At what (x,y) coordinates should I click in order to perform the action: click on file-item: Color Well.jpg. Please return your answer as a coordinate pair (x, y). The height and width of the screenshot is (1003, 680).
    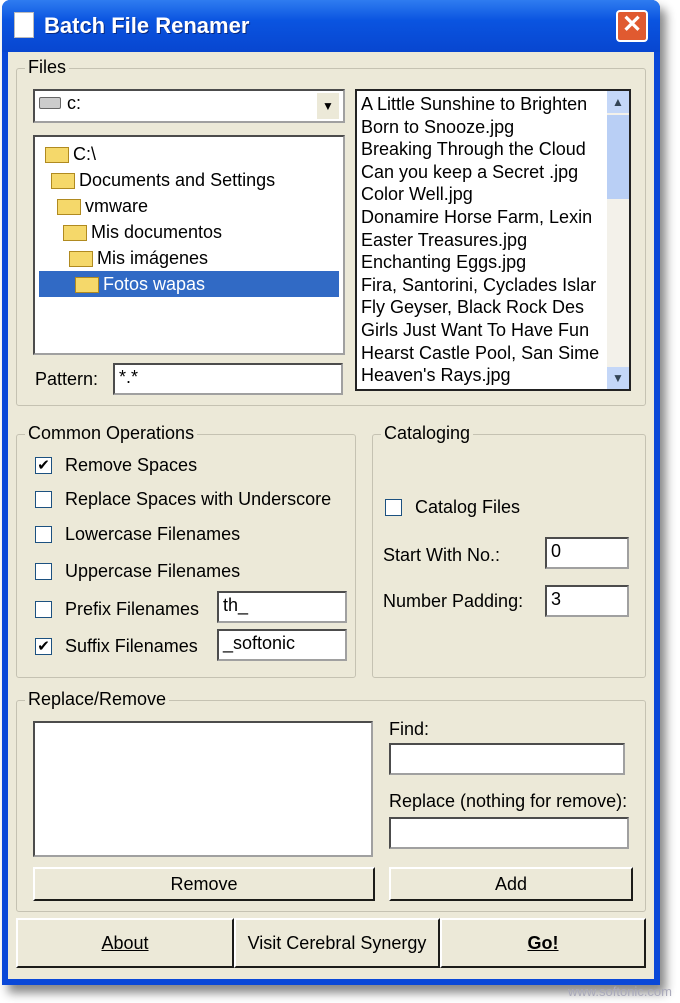
    Looking at the image, I should click on (493, 194).